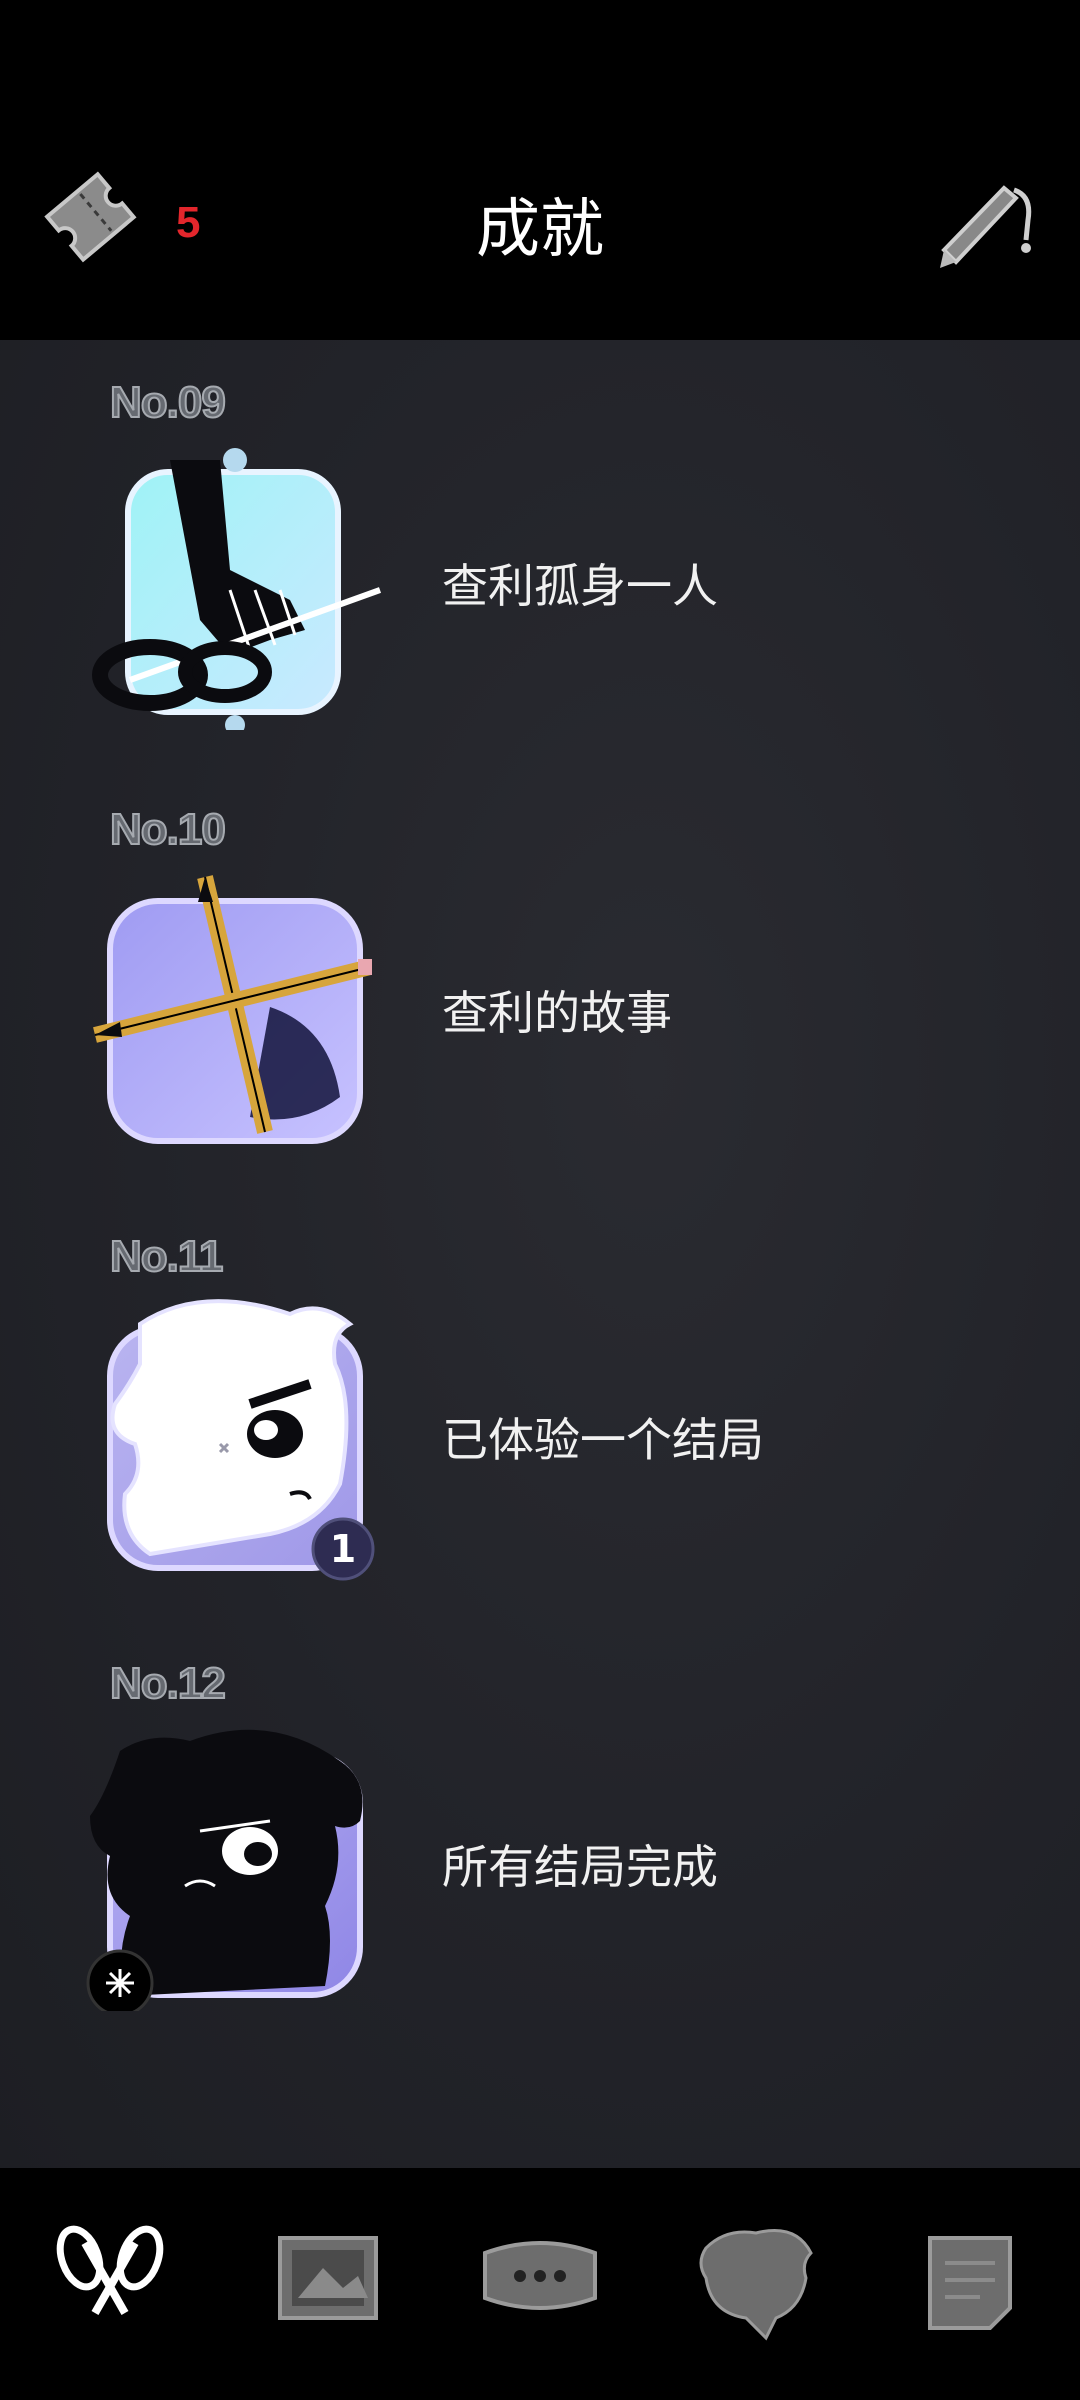 The height and width of the screenshot is (2400, 1080). I want to click on dialogue-tab, so click(540, 2278).